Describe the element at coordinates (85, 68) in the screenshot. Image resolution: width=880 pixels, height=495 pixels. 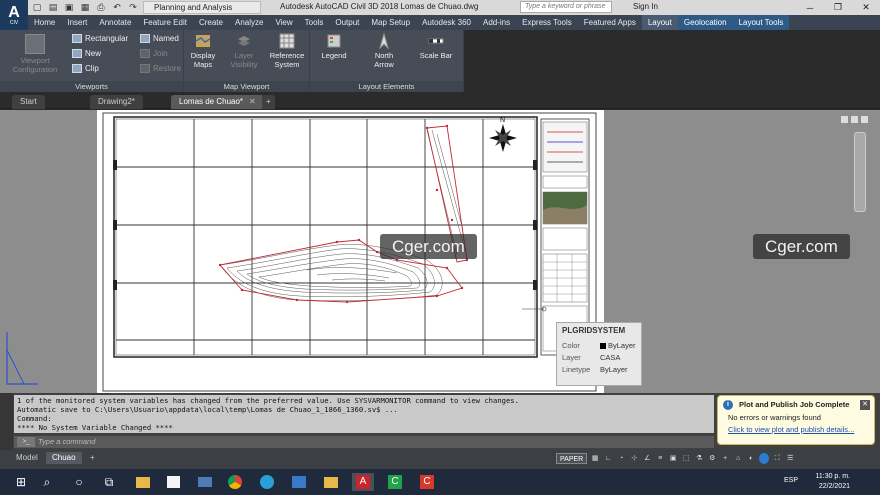
I see `clip-button: Clip` at that location.